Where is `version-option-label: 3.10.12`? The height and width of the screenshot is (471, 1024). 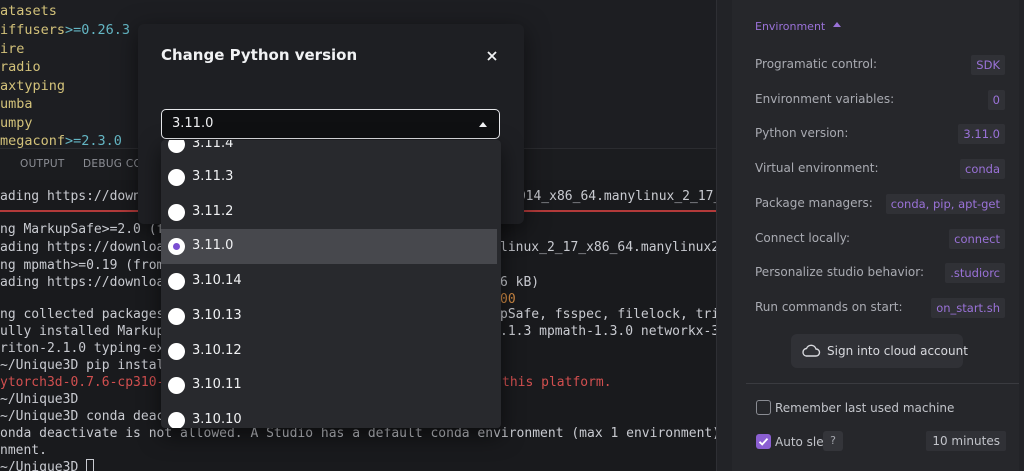 version-option-label: 3.10.12 is located at coordinates (217, 350).